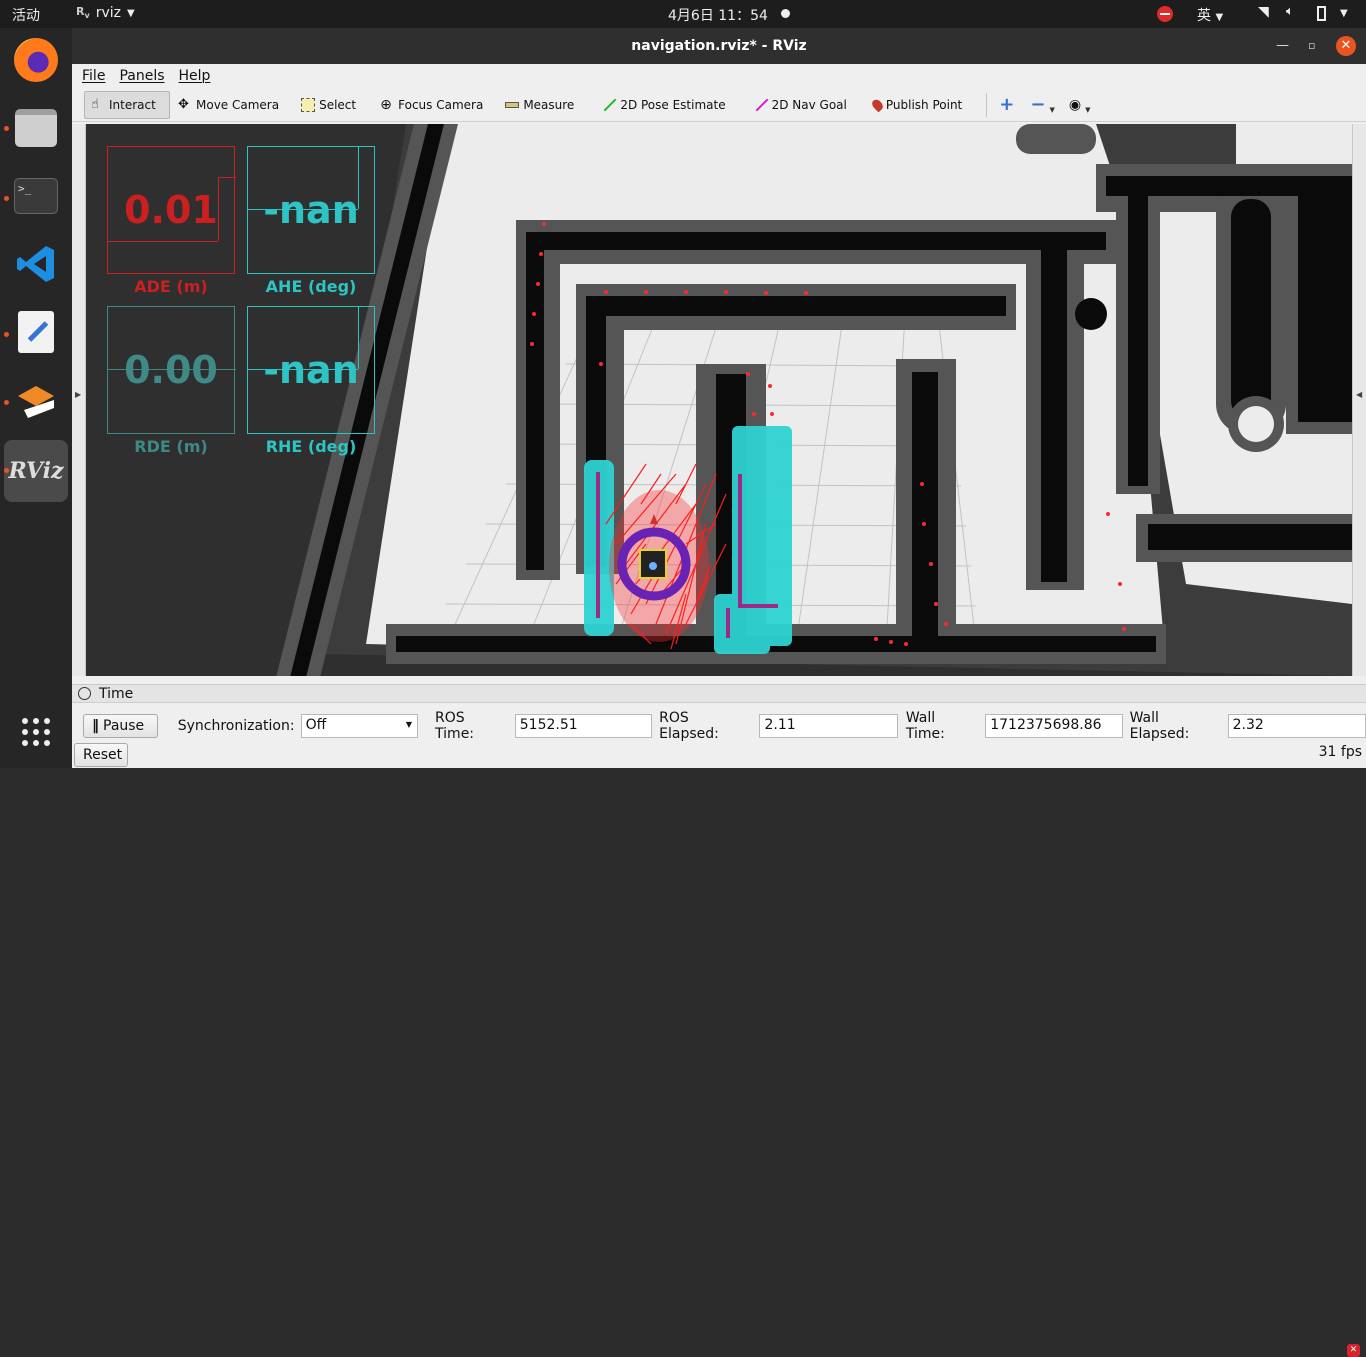 The width and height of the screenshot is (1366, 1357). What do you see at coordinates (36, 732) in the screenshot?
I see `show-apps-icon` at bounding box center [36, 732].